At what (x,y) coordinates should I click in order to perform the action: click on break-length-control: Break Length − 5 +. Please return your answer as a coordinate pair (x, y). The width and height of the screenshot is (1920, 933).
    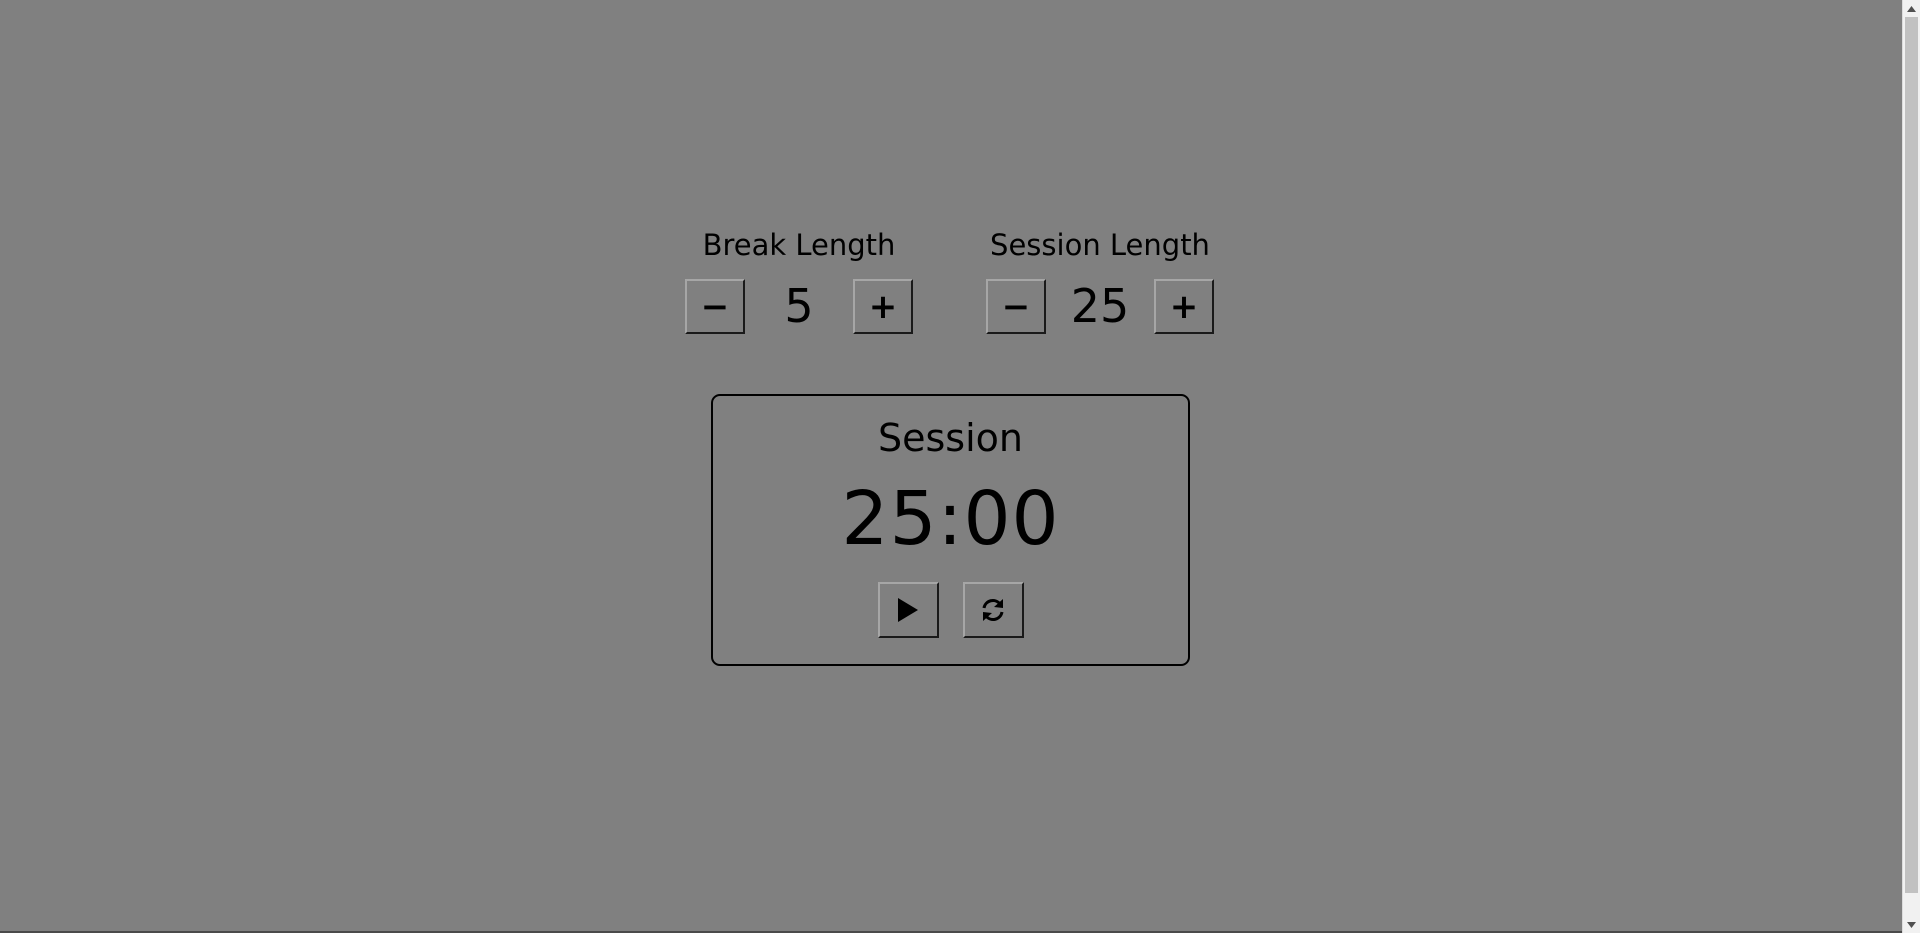
    Looking at the image, I should click on (799, 279).